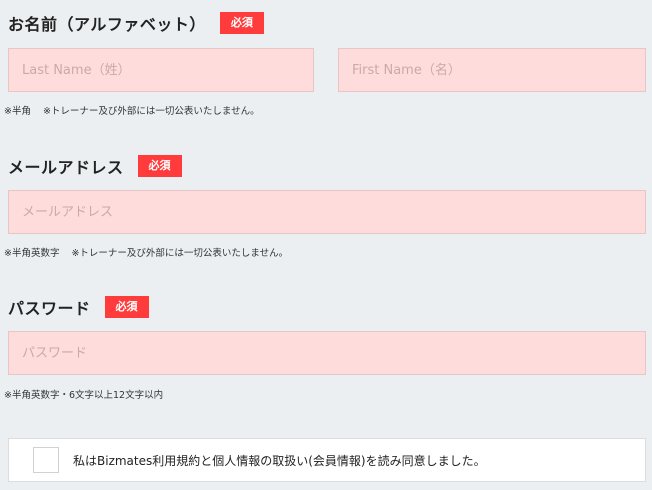 The height and width of the screenshot is (490, 652). Describe the element at coordinates (126, 307) in the screenshot. I see `password-required-badge: 必須` at that location.